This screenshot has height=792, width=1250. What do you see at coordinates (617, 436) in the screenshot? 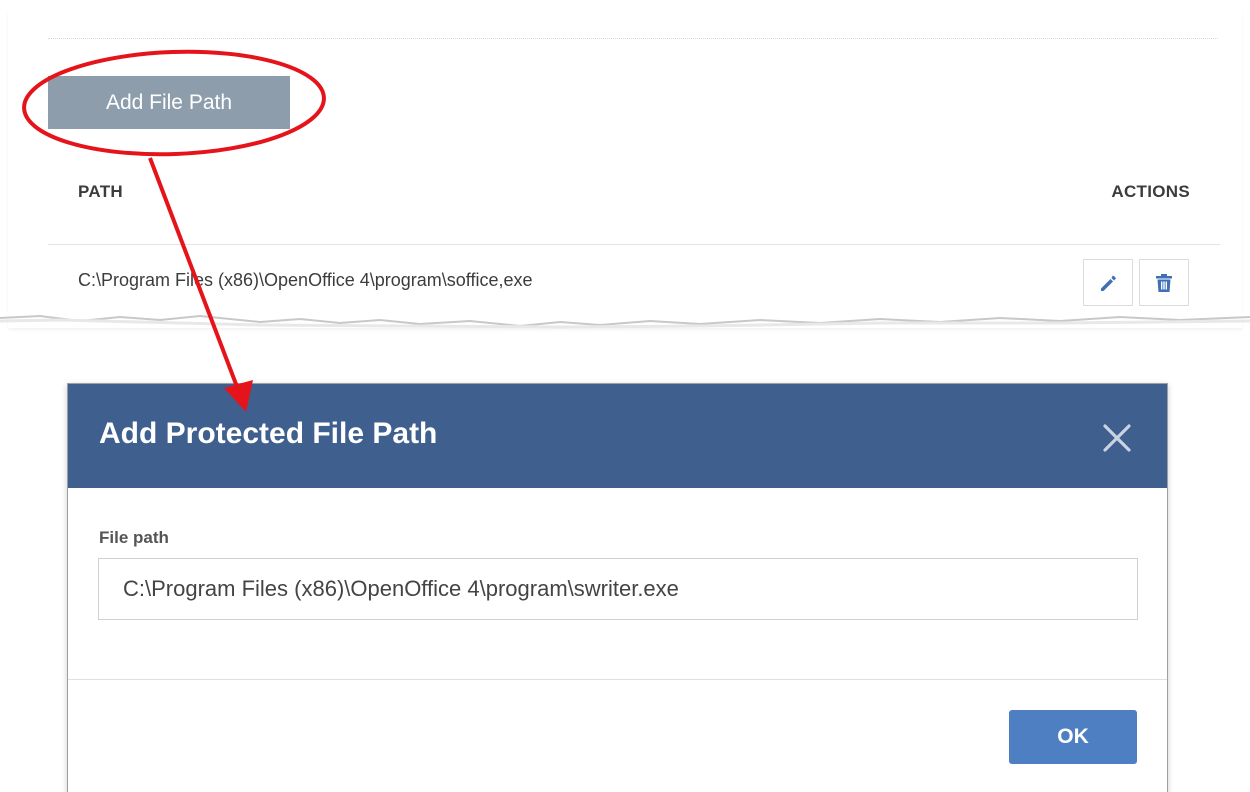
I see `dialog-header: Add Protected File Path` at bounding box center [617, 436].